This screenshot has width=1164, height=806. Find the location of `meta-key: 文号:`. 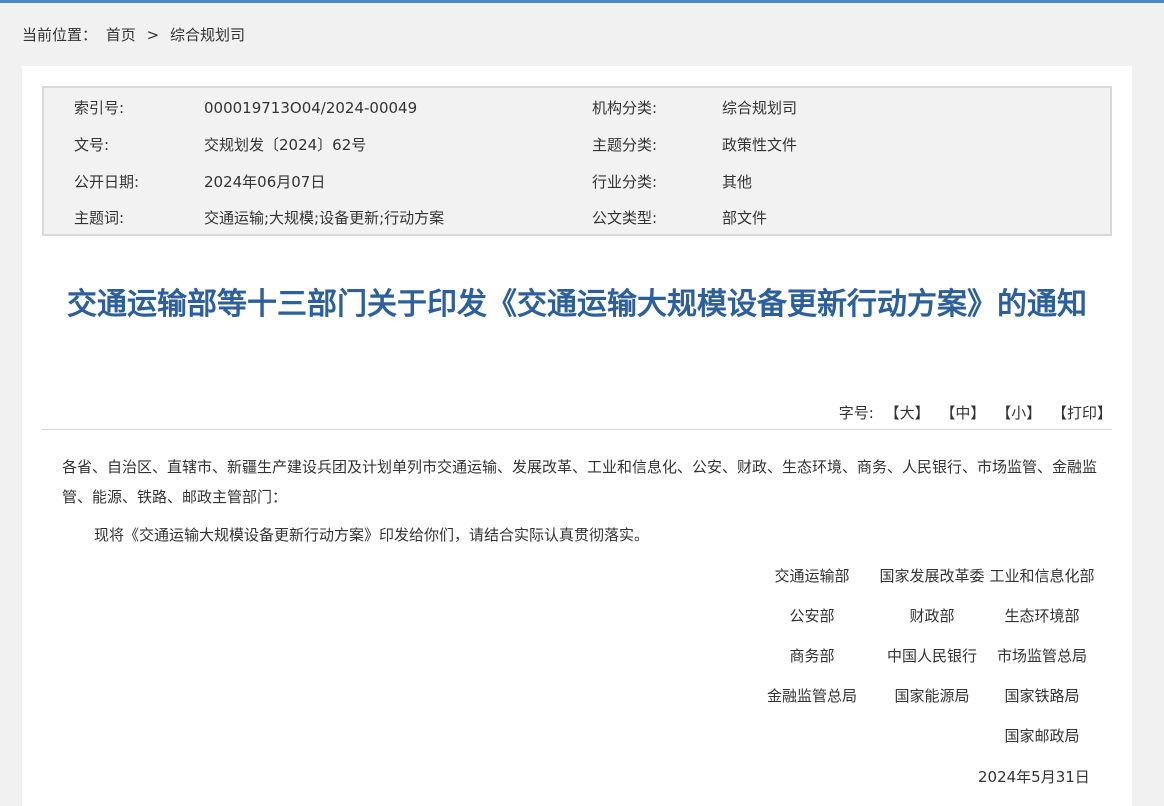

meta-key: 文号: is located at coordinates (92, 145).